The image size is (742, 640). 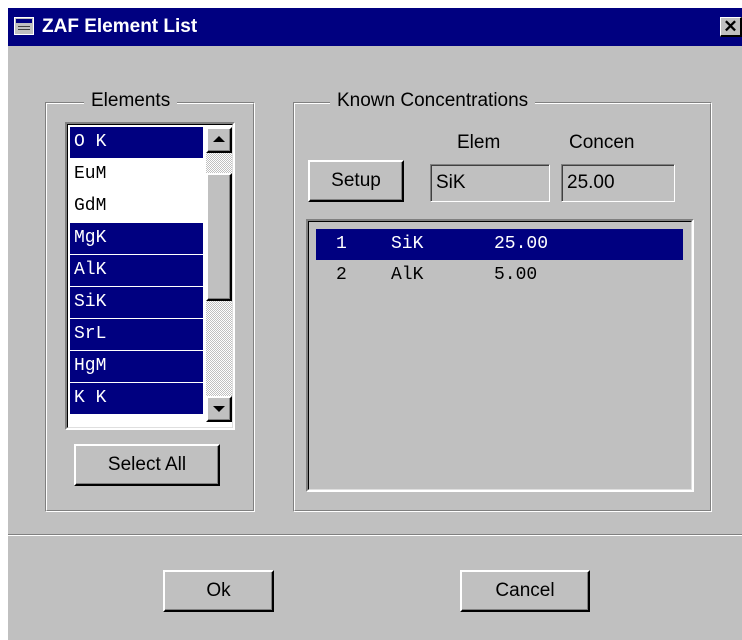 I want to click on concentration-row: 1 SiK 25.00, so click(x=499, y=244).